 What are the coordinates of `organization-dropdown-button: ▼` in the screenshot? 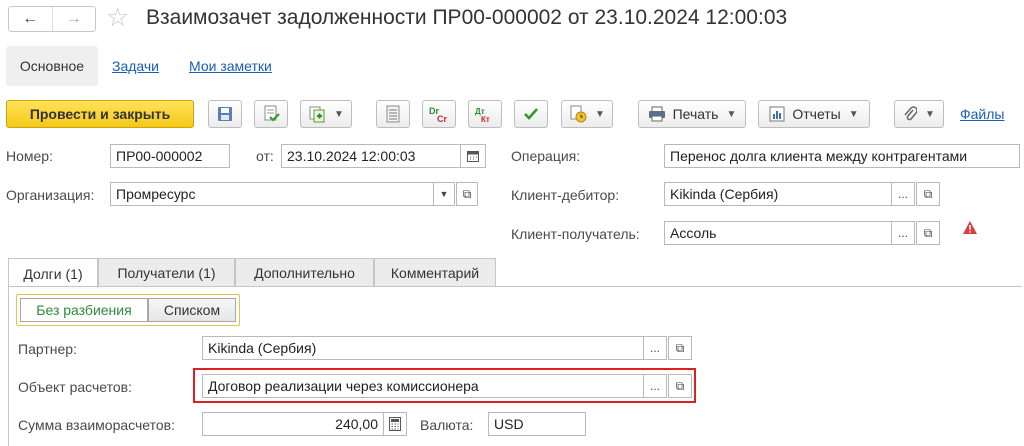 It's located at (444, 194).